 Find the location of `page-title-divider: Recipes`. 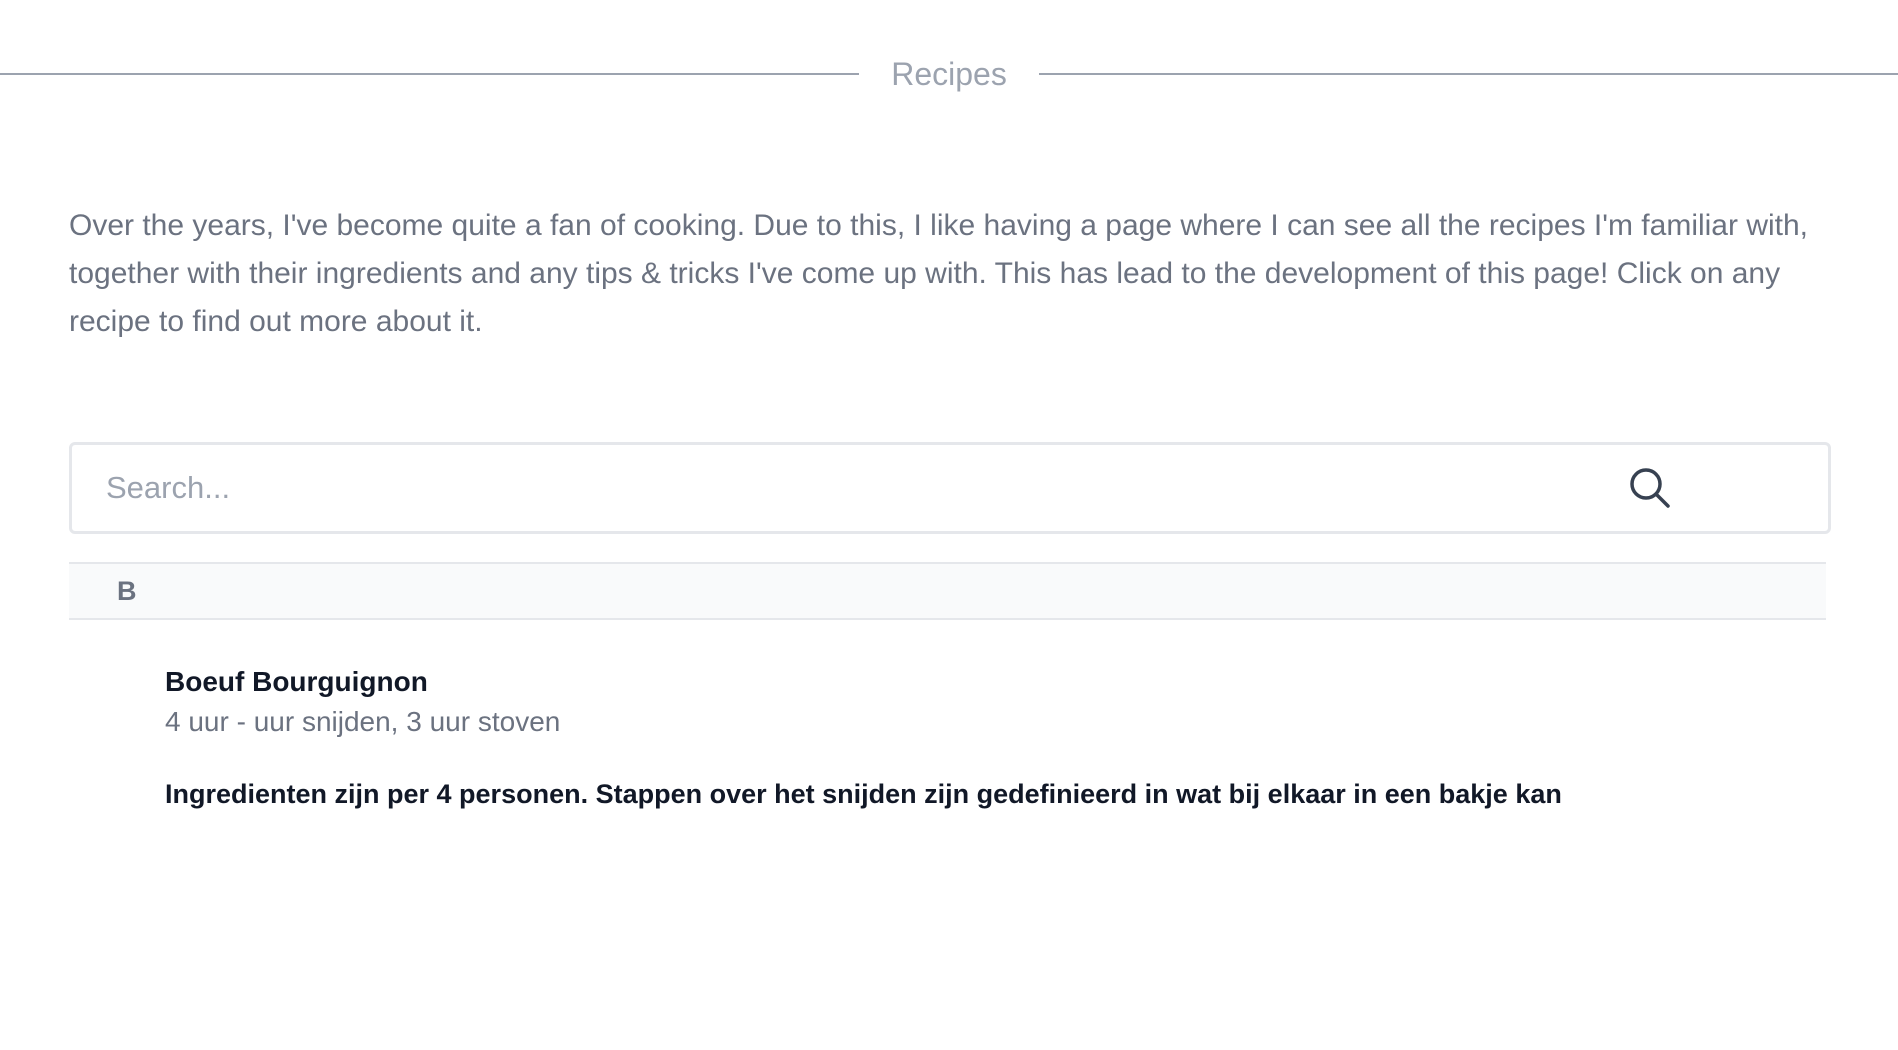

page-title-divider: Recipes is located at coordinates (949, 74).